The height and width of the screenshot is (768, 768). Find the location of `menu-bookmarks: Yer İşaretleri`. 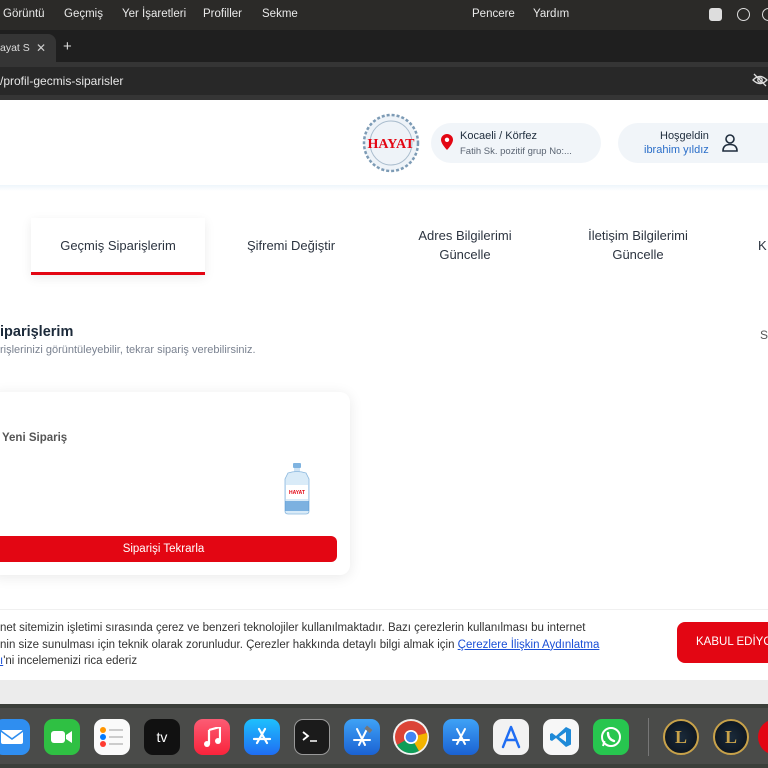

menu-bookmarks: Yer İşaretleri is located at coordinates (154, 14).